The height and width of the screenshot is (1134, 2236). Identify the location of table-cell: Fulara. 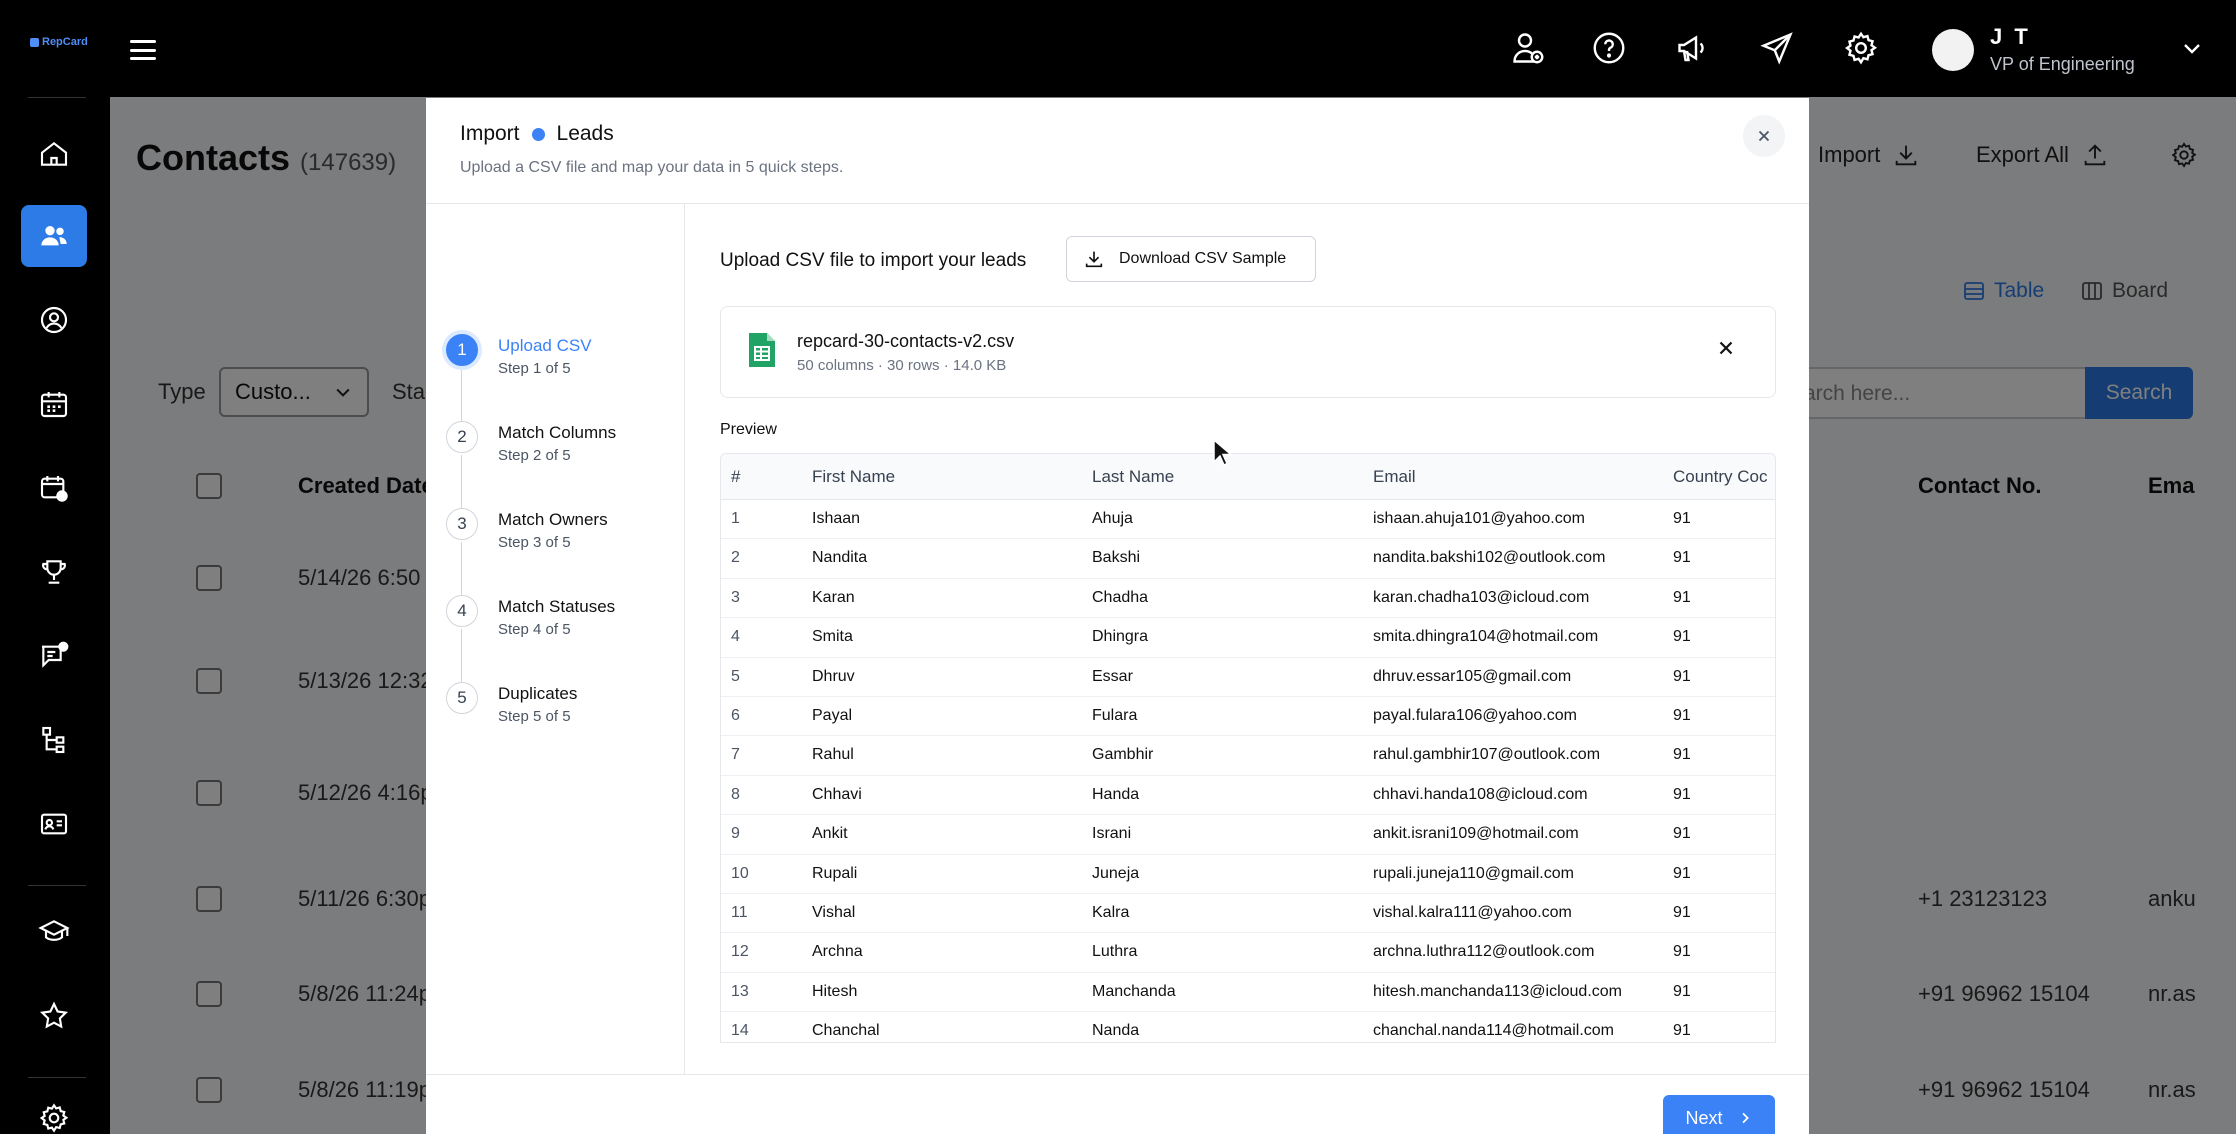
(1115, 715).